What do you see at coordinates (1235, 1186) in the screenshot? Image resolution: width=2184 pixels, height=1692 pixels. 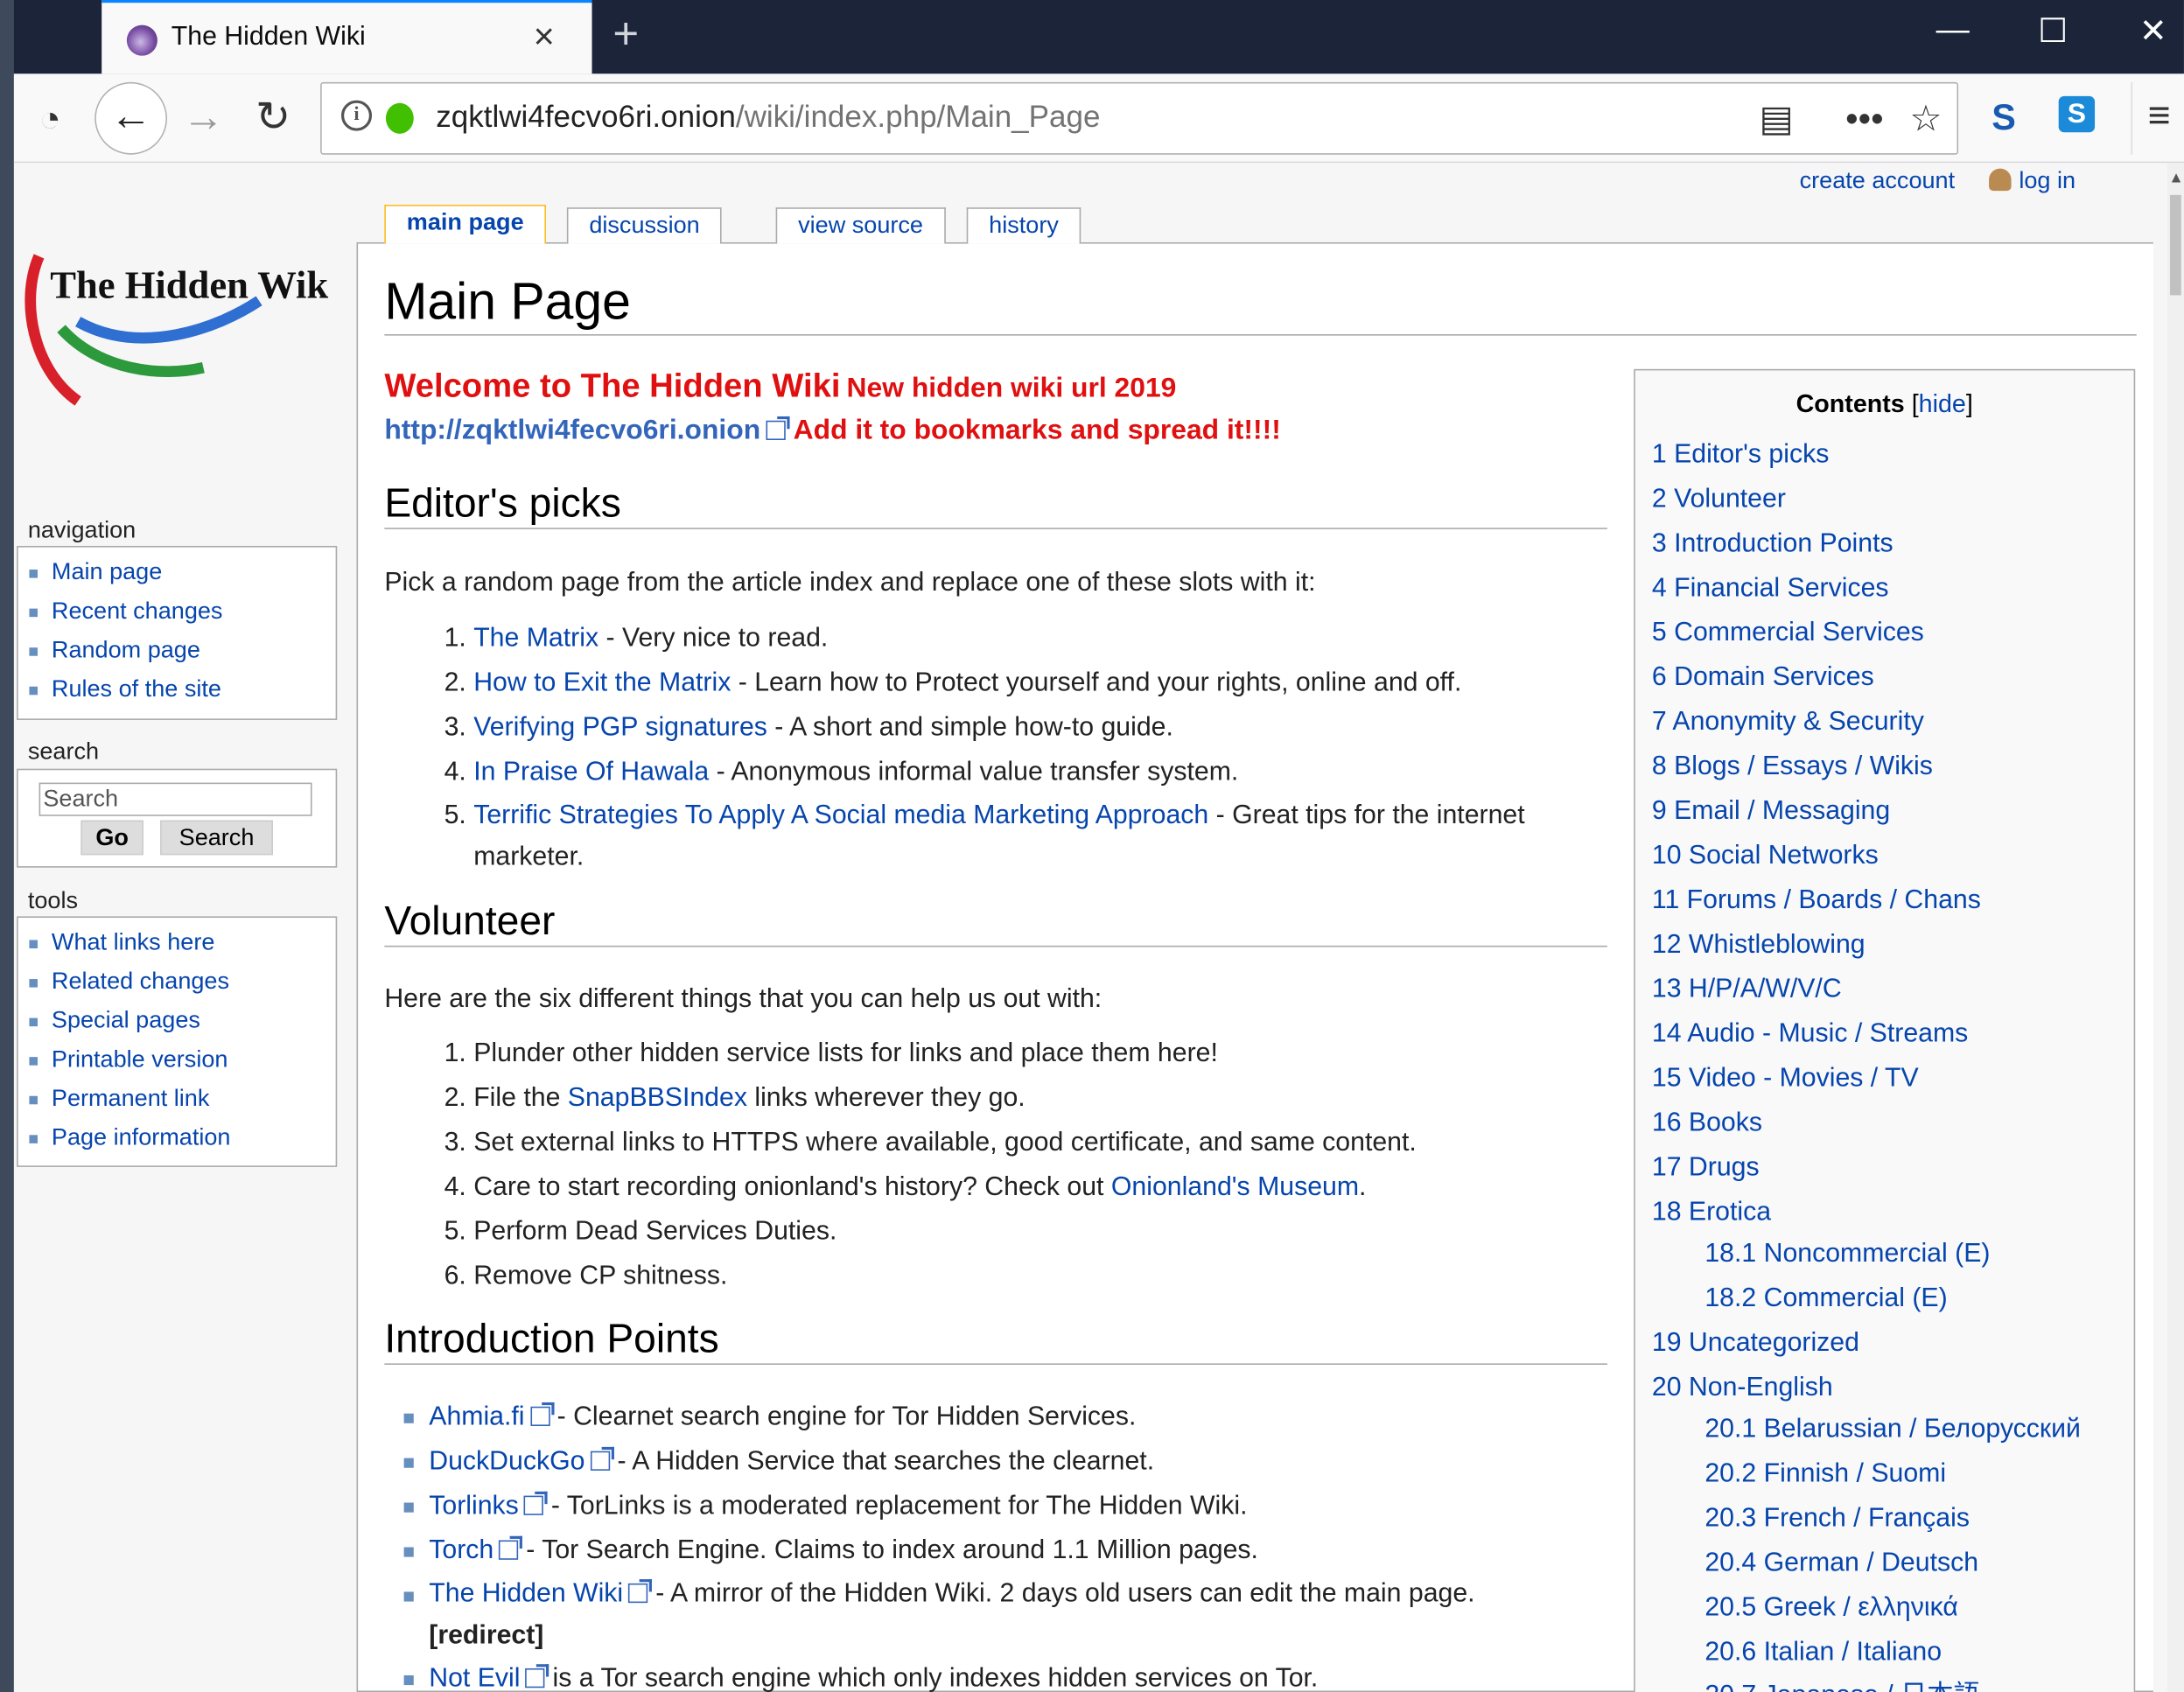 I see `onionland-museum-link: Onionland's Museum` at bounding box center [1235, 1186].